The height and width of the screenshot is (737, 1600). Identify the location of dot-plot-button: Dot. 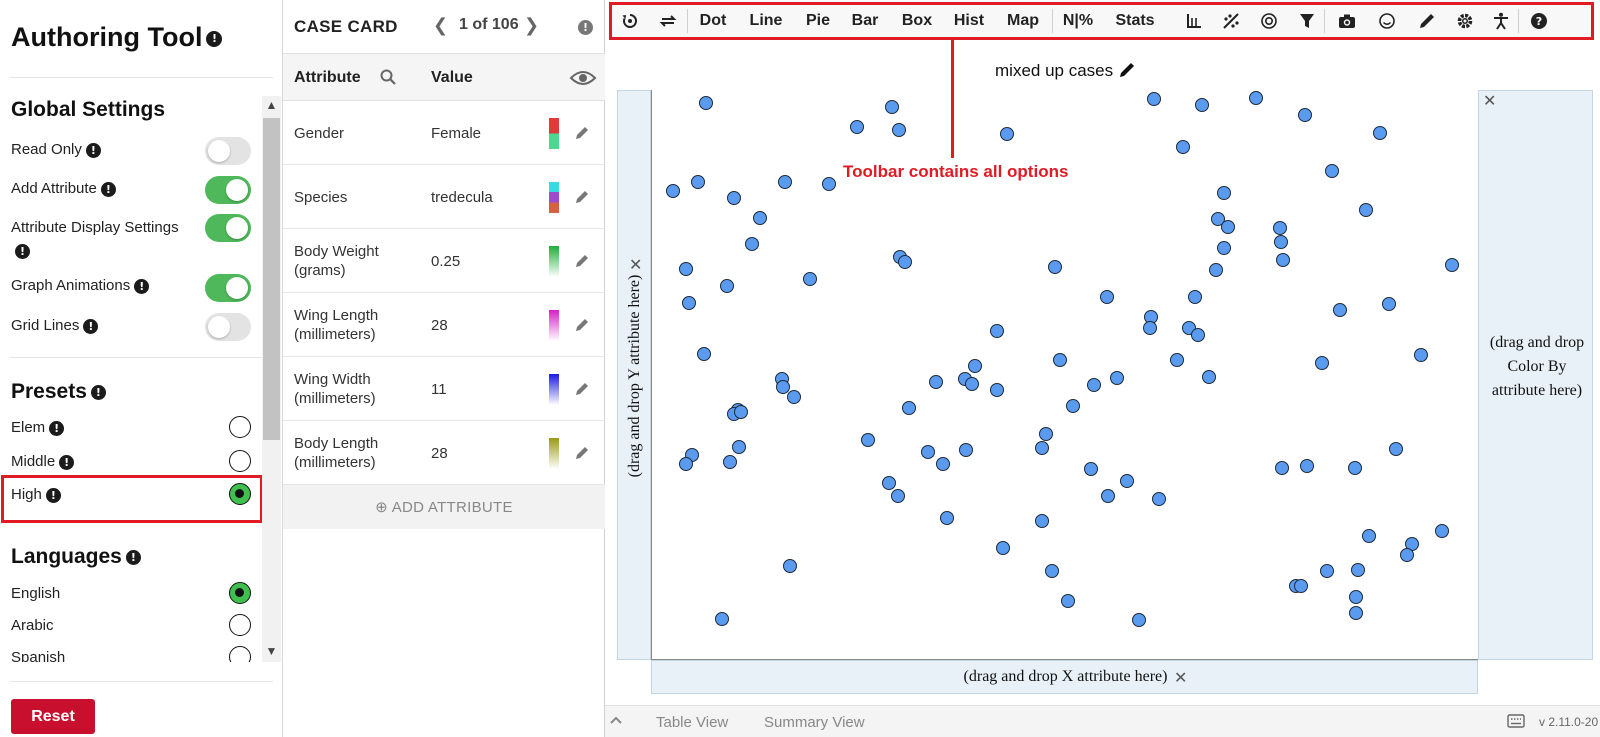
(713, 21).